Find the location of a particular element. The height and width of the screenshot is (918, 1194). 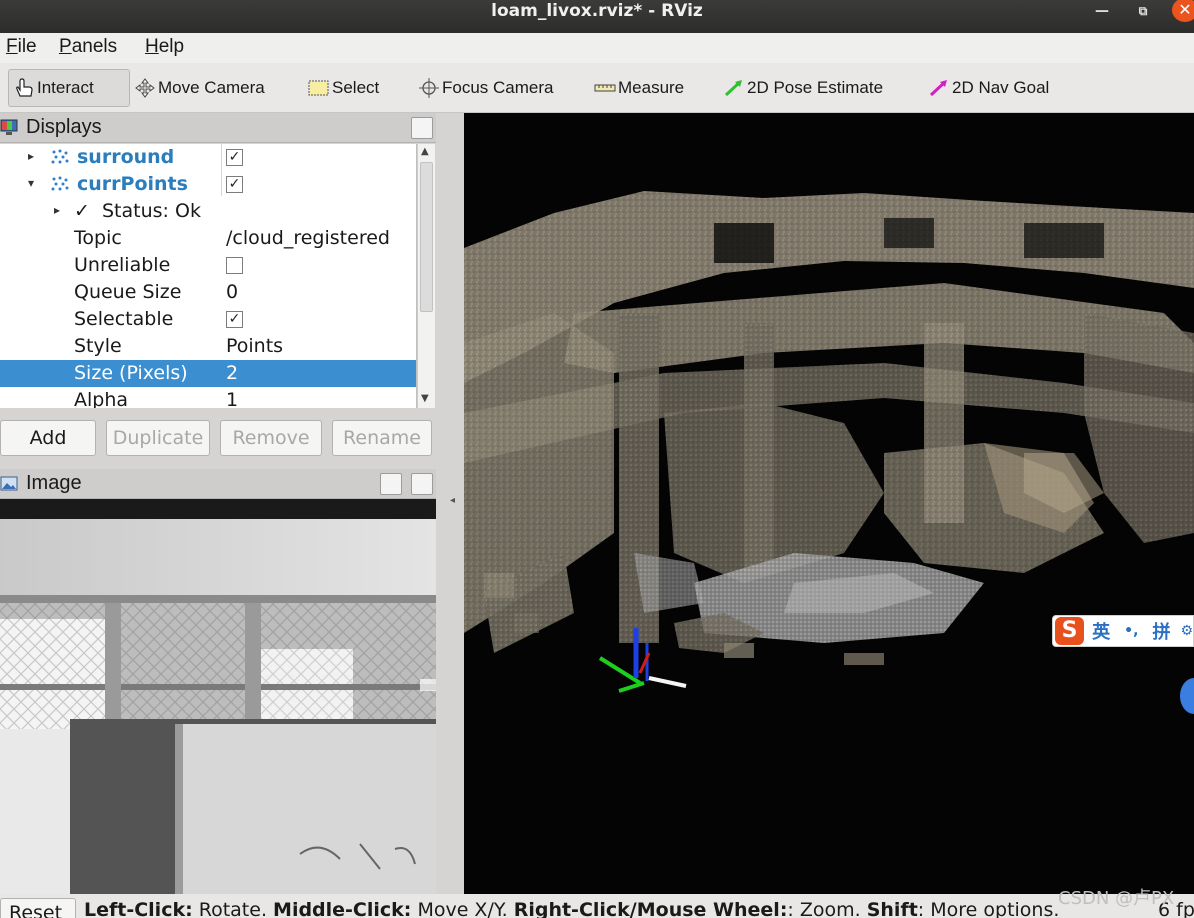

menu-file-mnemonic: F is located at coordinates (12, 46).